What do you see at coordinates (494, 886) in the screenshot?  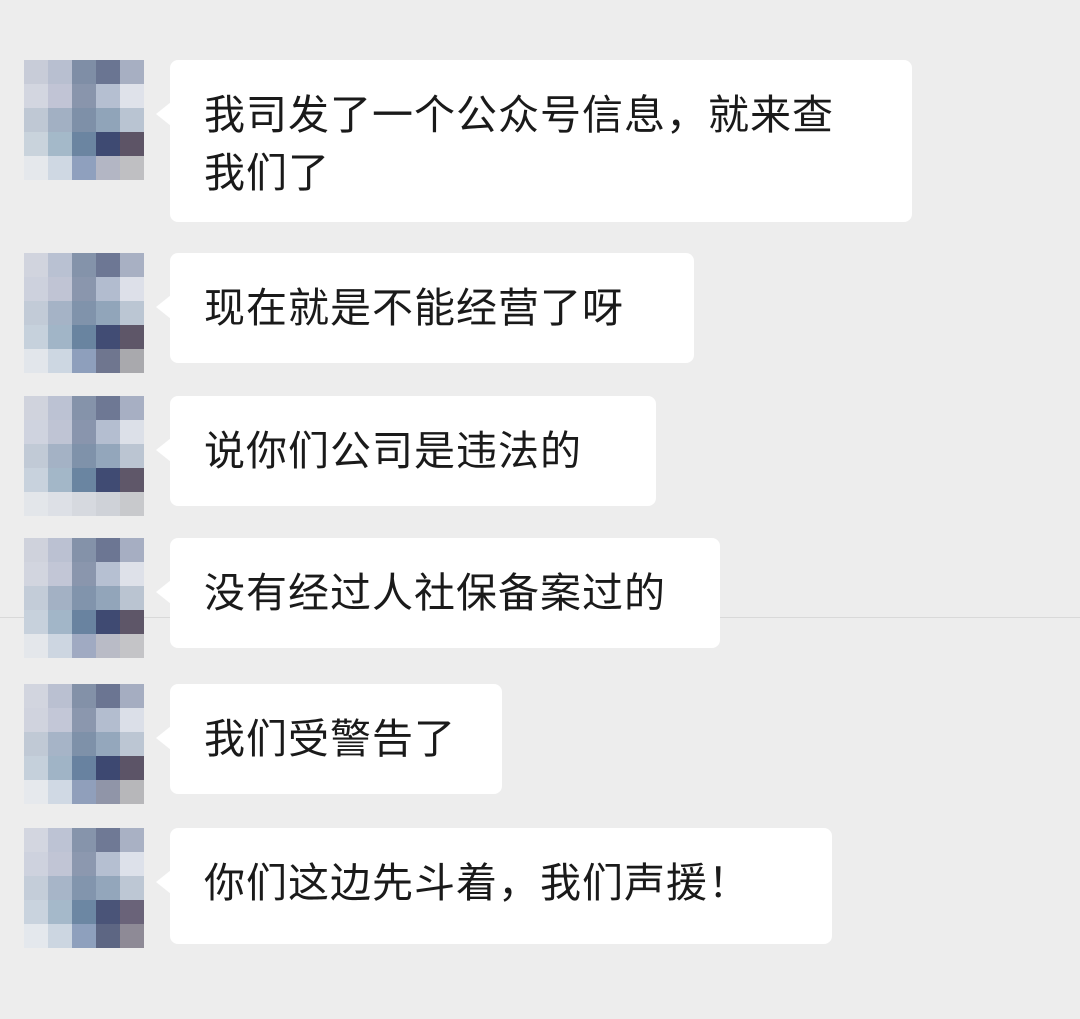 I see `message-bubble: 你们这边先斗着，我们声援！` at bounding box center [494, 886].